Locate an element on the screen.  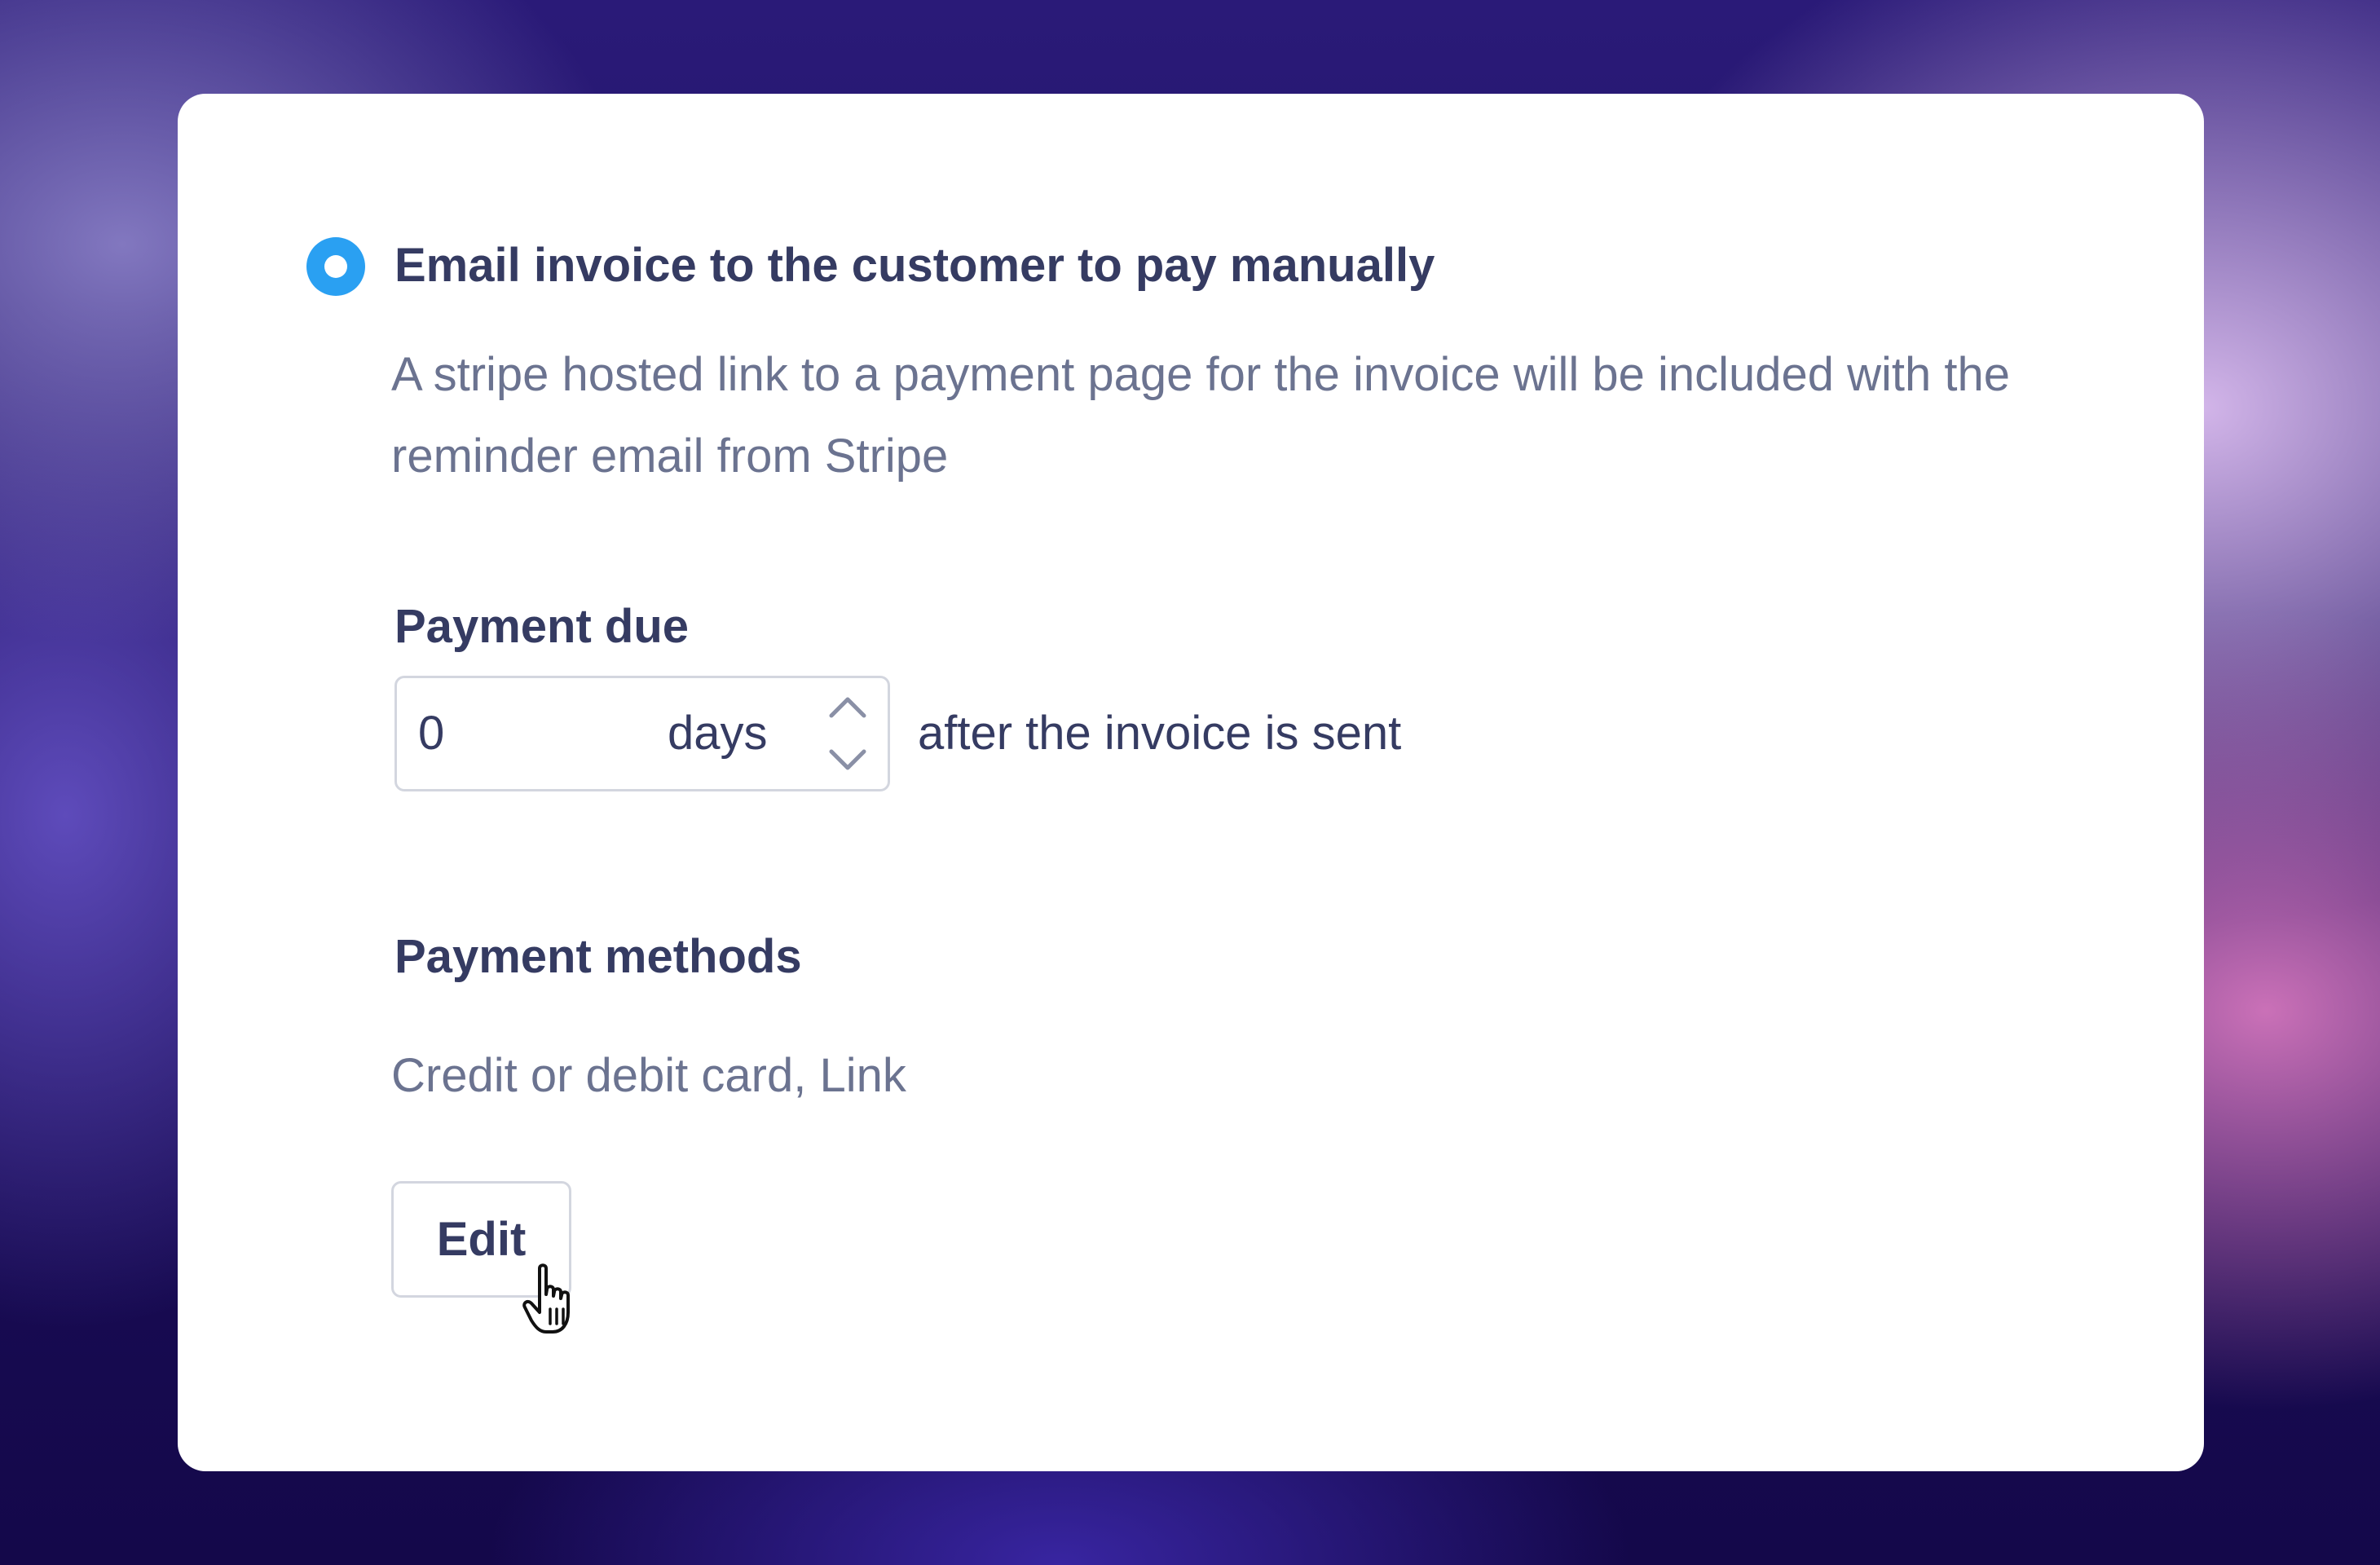
radio-selected-icon is located at coordinates (336, 266).